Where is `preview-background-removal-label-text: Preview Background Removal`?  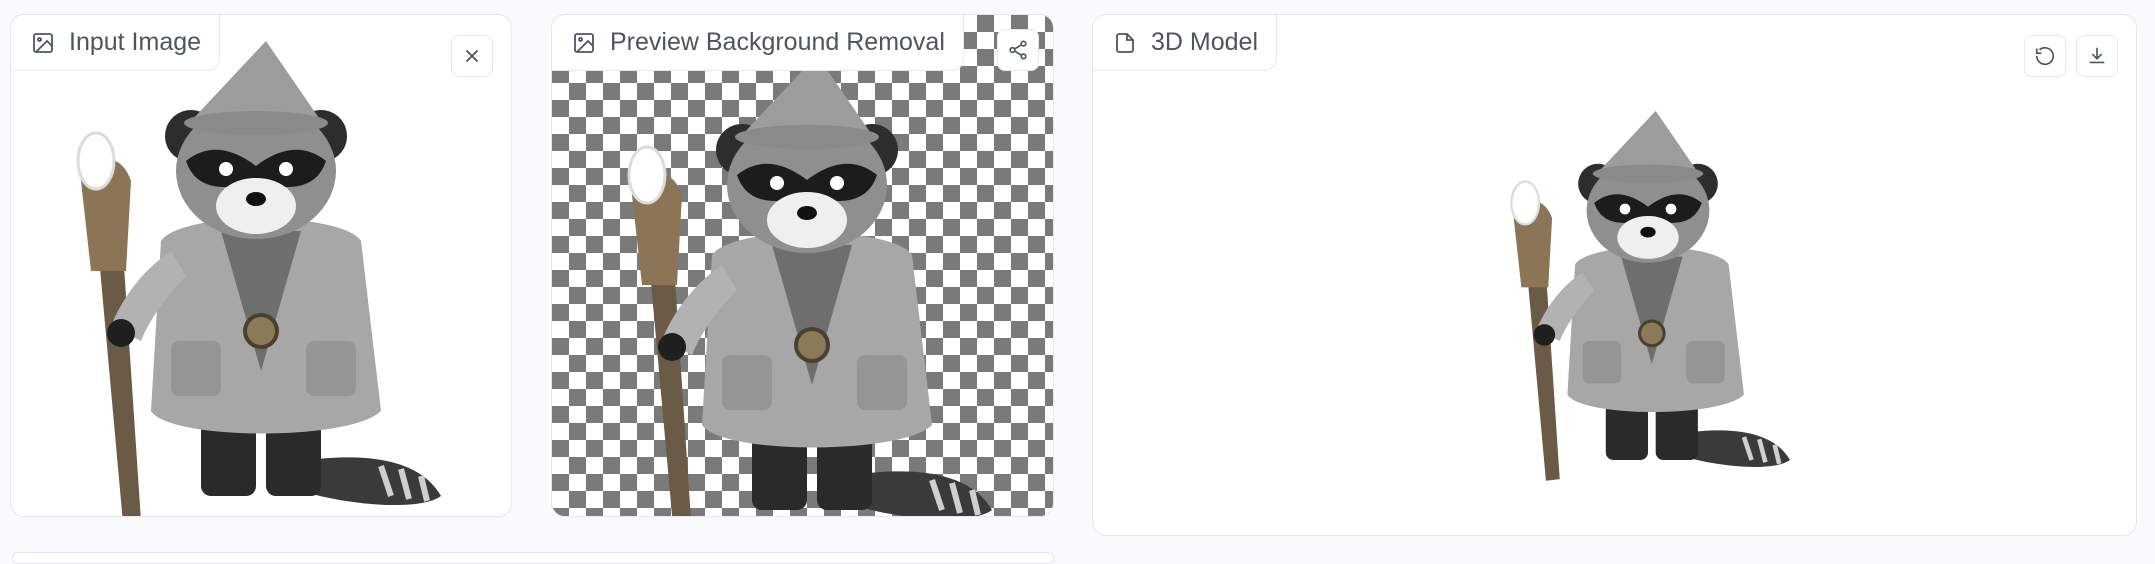
preview-background-removal-label-text: Preview Background Removal is located at coordinates (777, 42).